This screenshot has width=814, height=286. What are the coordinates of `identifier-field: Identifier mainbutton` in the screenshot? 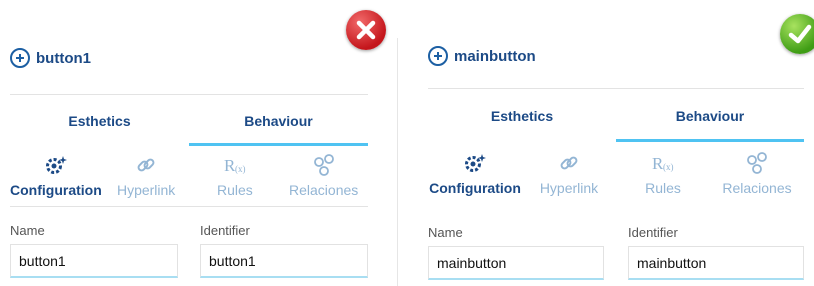 It's located at (716, 252).